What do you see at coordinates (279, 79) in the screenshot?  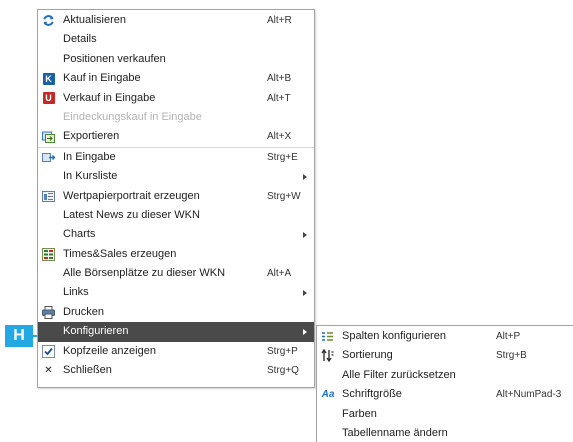 I see `menu-item-shortcut: Alt+B` at bounding box center [279, 79].